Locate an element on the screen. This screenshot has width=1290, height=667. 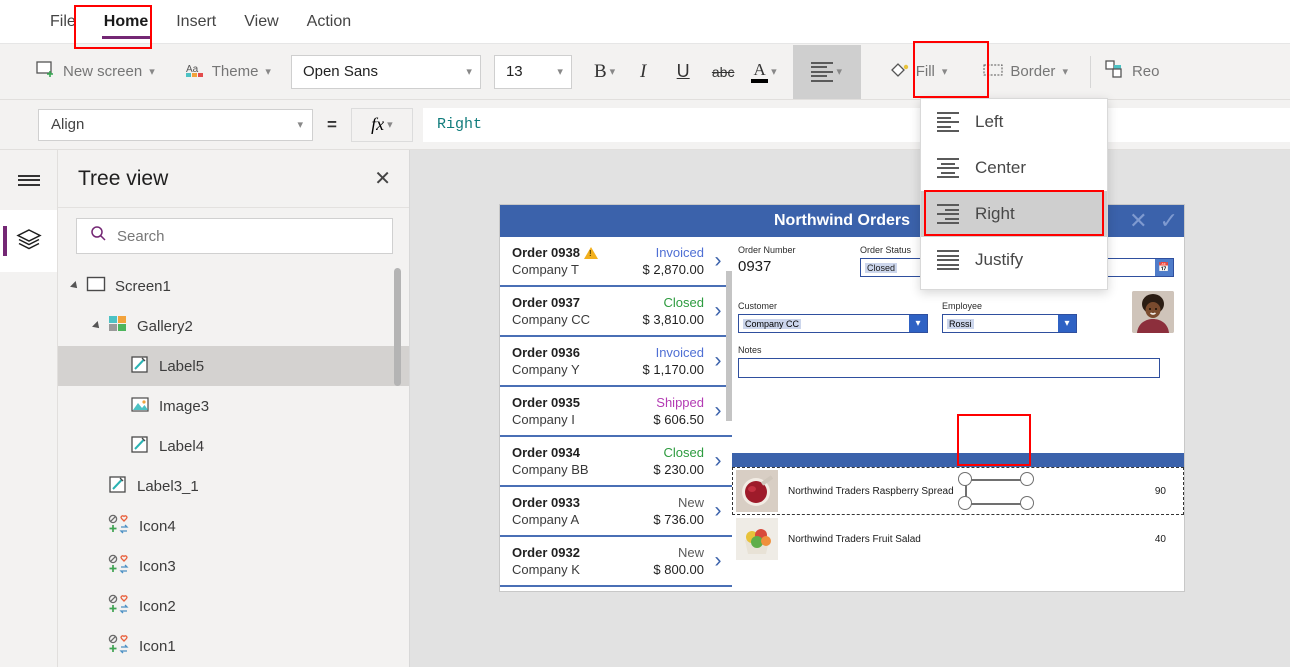
list-item: Northwind Traders Raspberry Spread 90 is located at coordinates (958, 491).